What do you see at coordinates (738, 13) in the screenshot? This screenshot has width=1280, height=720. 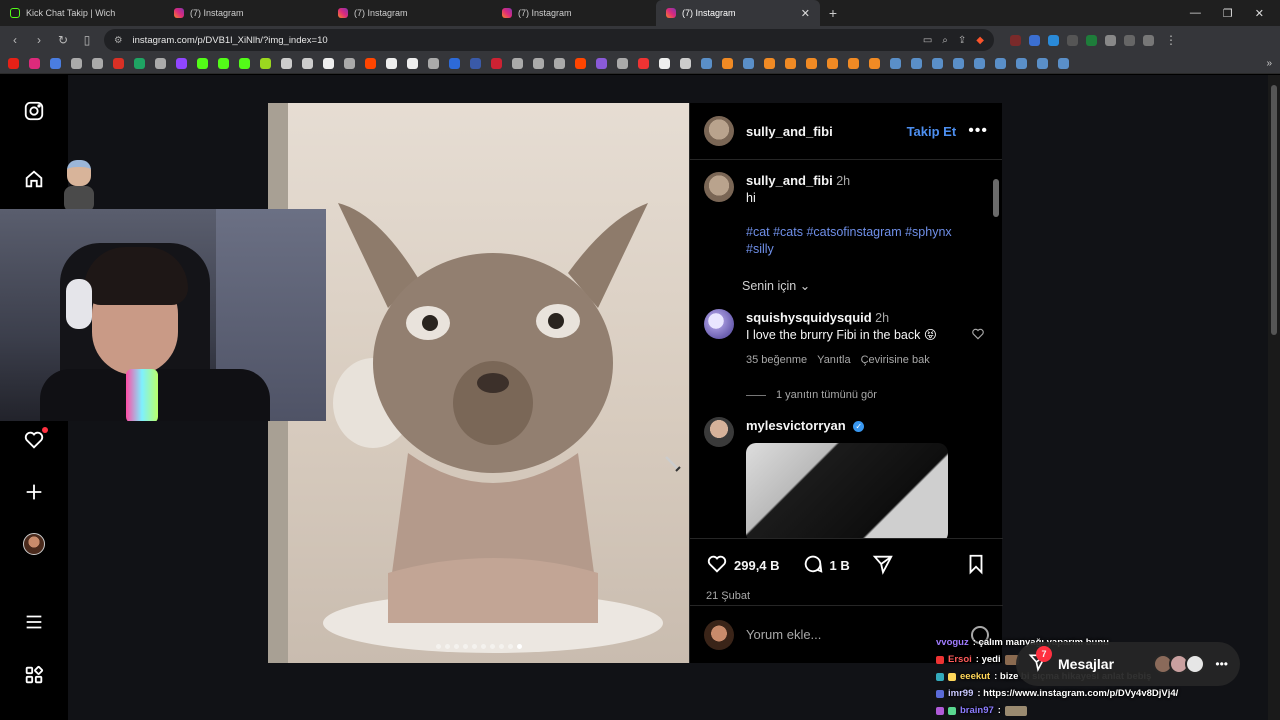 I see `tab-instagram-active: (7) Instagram ✕` at bounding box center [738, 13].